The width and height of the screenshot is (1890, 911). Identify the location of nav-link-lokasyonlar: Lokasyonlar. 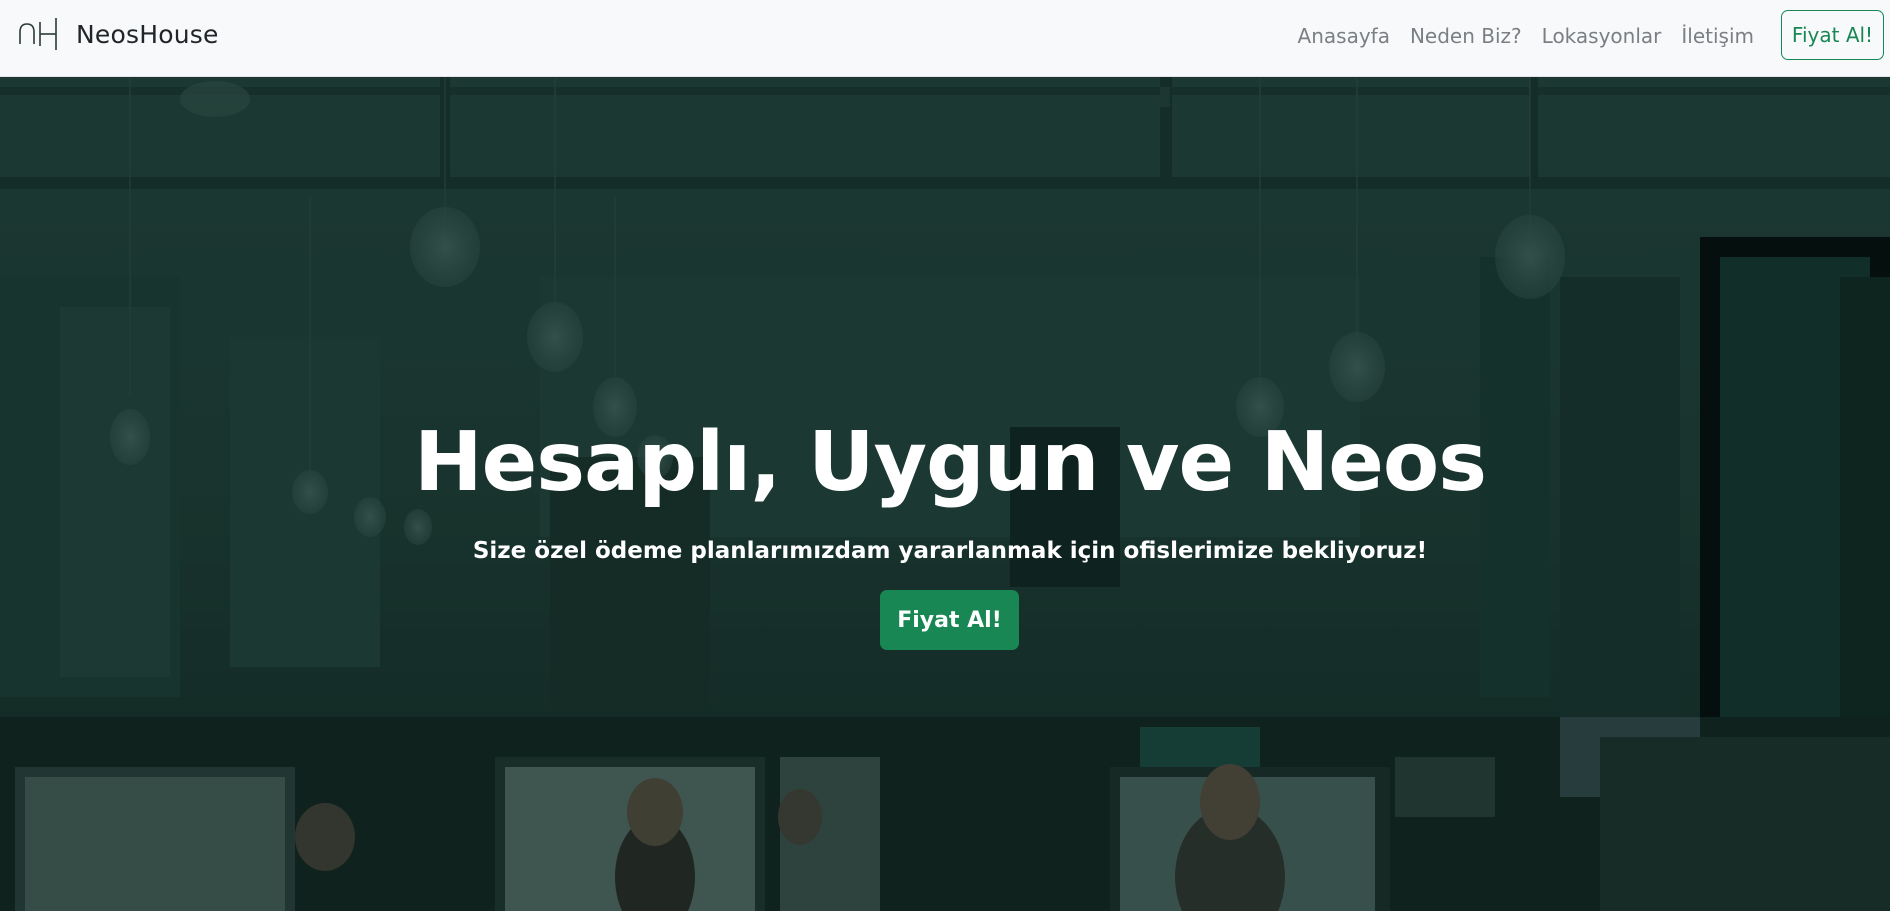
(1602, 36).